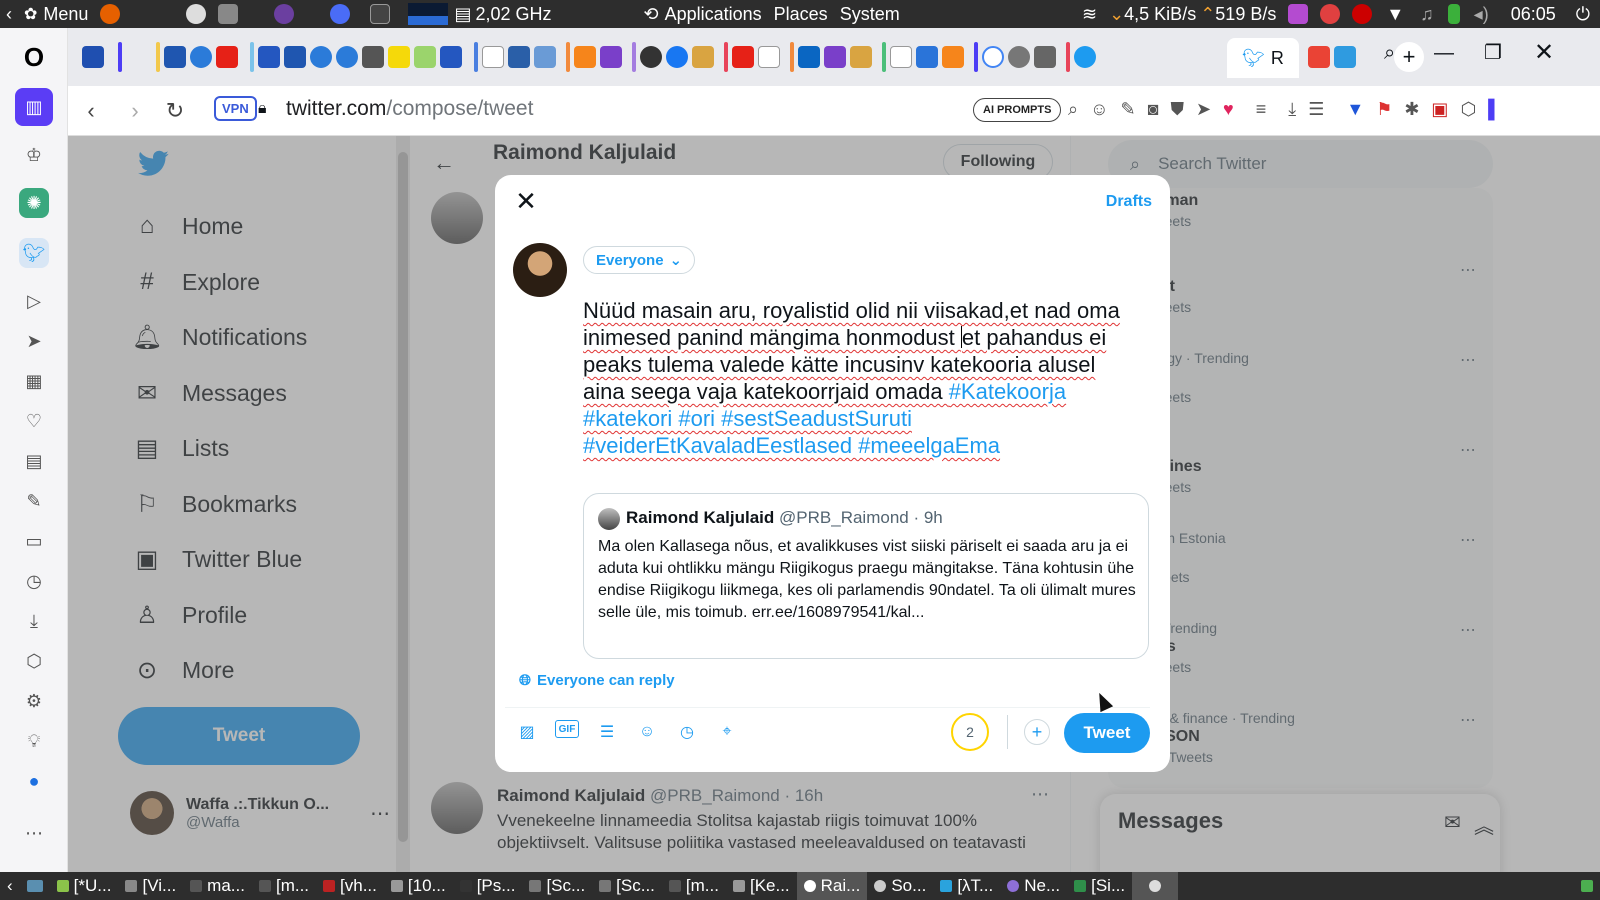 The width and height of the screenshot is (1600, 900). What do you see at coordinates (1107, 733) in the screenshot?
I see `tweet-submit-button: Tweet` at bounding box center [1107, 733].